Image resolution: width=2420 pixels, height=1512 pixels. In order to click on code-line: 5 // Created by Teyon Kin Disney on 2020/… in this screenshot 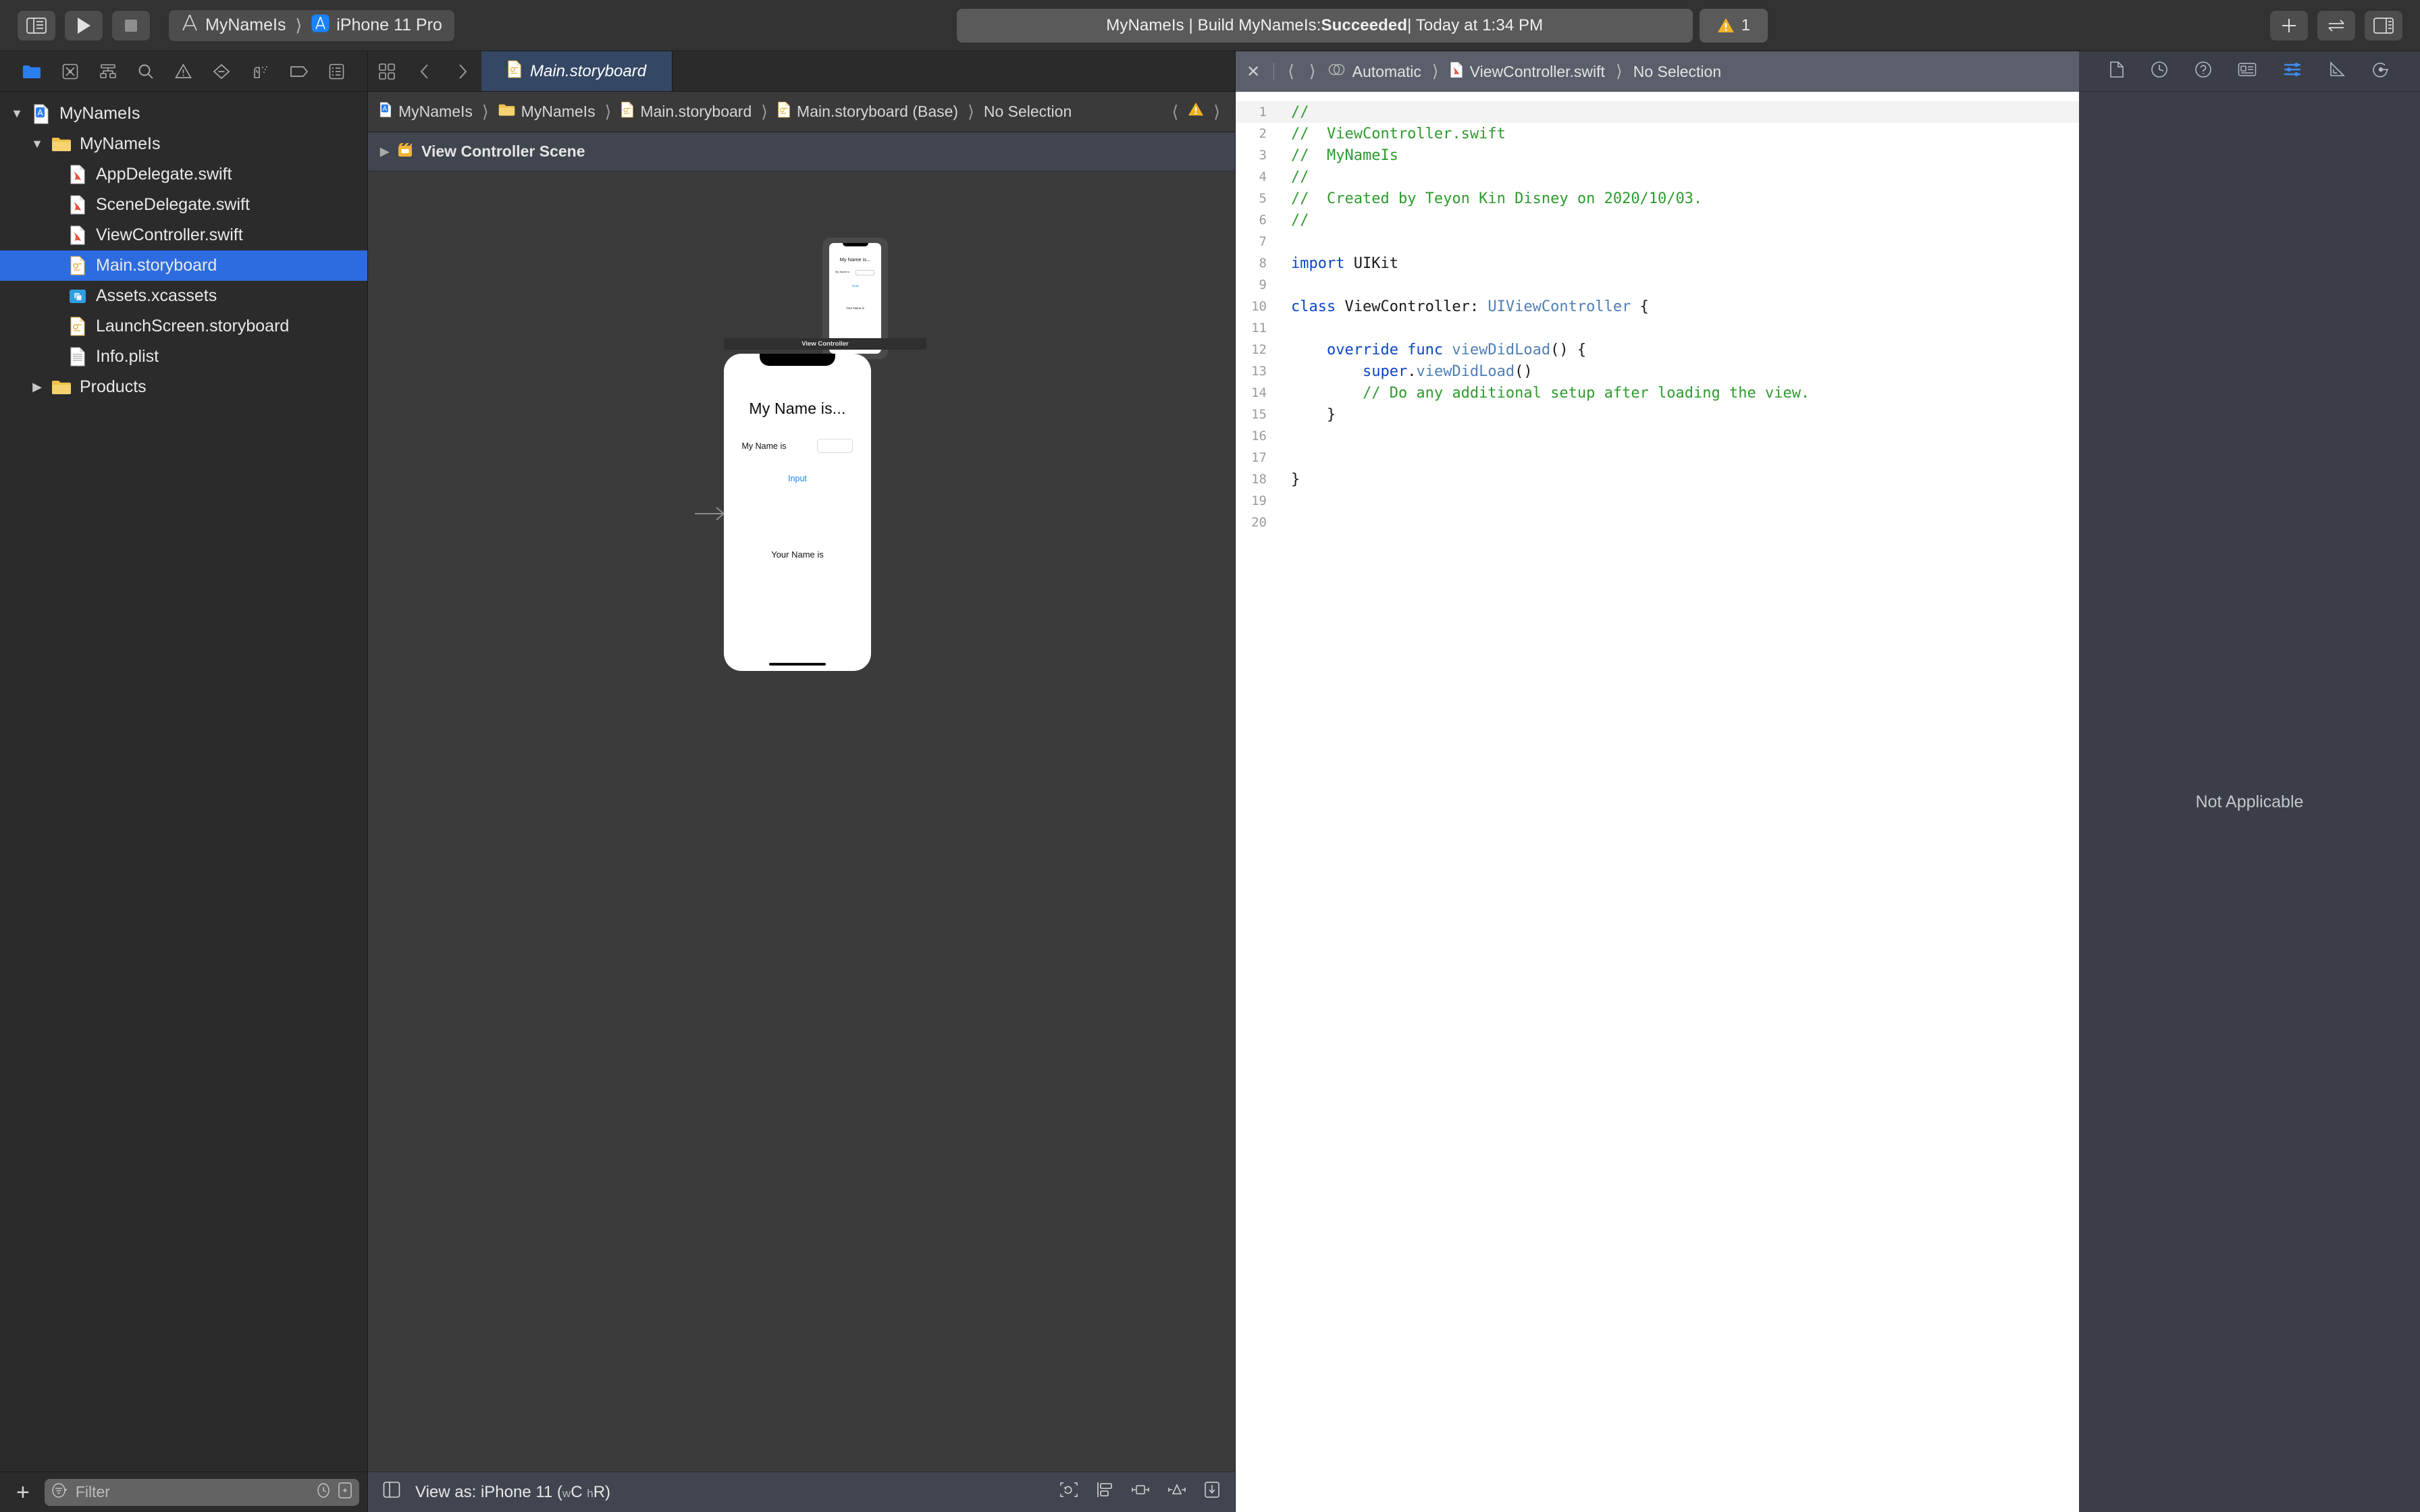, I will do `click(1657, 199)`.